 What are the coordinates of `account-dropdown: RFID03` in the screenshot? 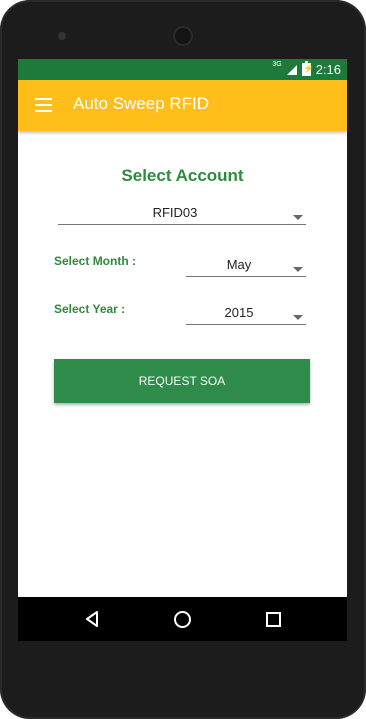 It's located at (182, 215).